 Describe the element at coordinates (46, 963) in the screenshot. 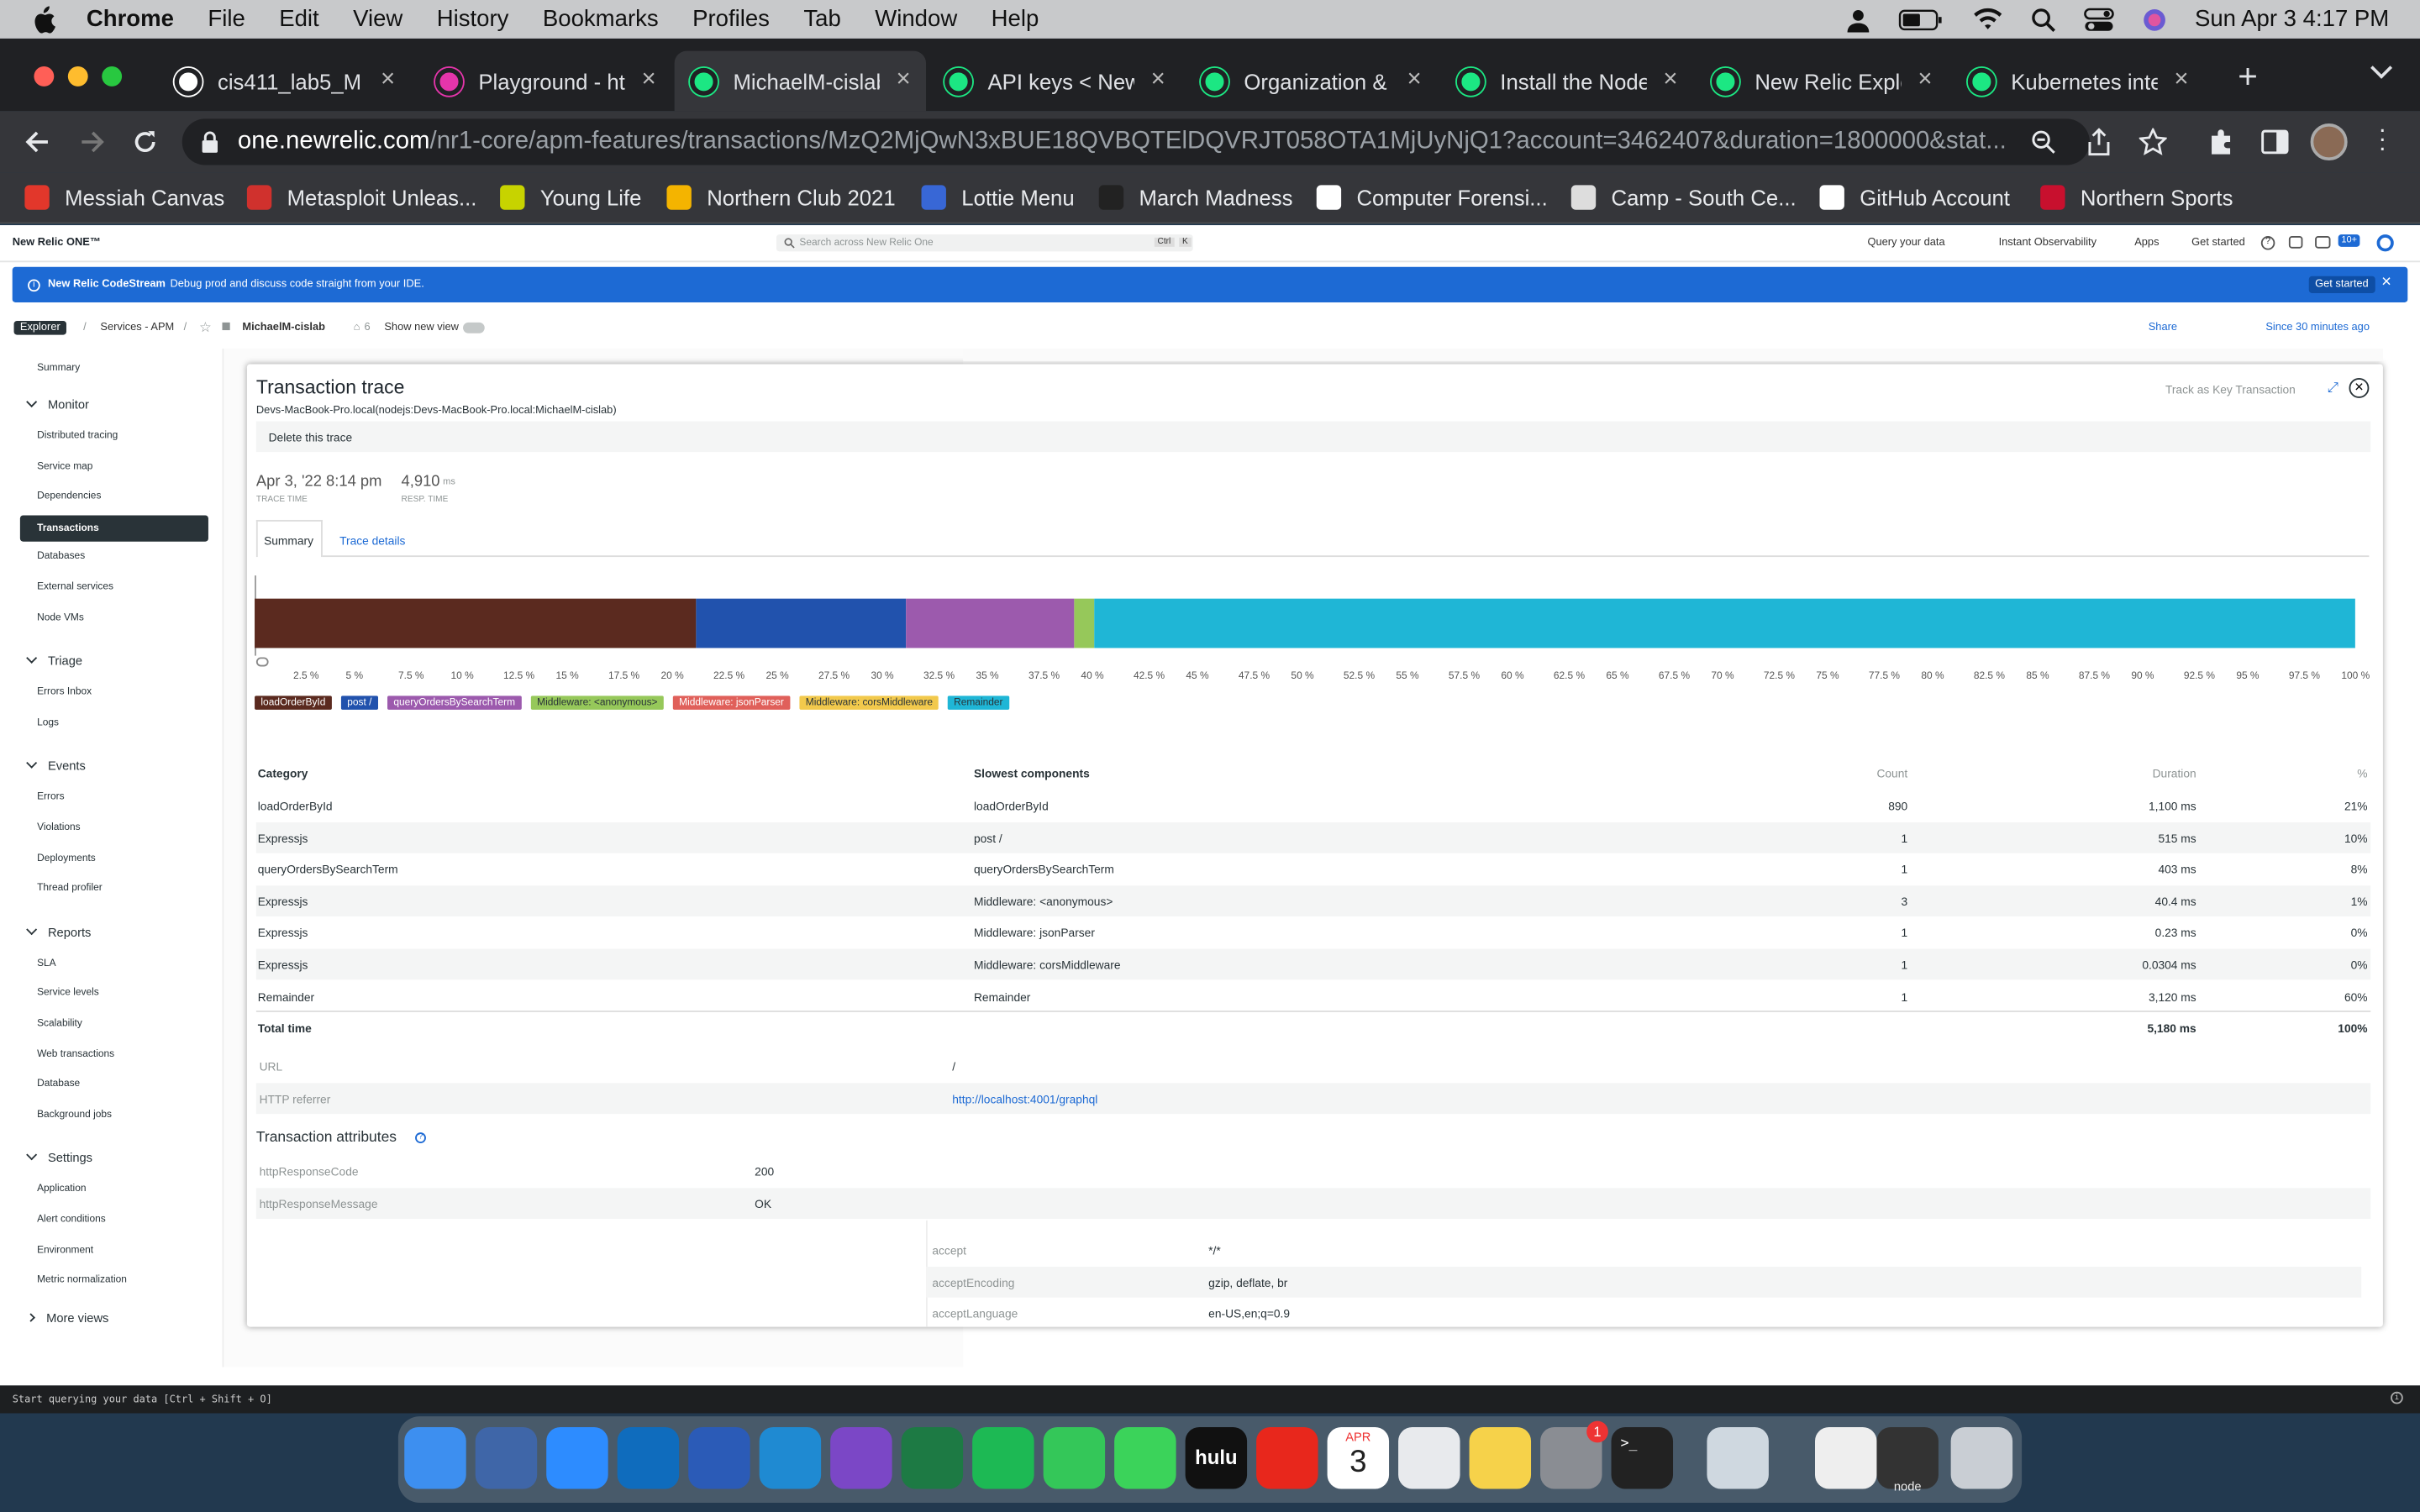

I see `sidebar-item-sla: SLA` at that location.